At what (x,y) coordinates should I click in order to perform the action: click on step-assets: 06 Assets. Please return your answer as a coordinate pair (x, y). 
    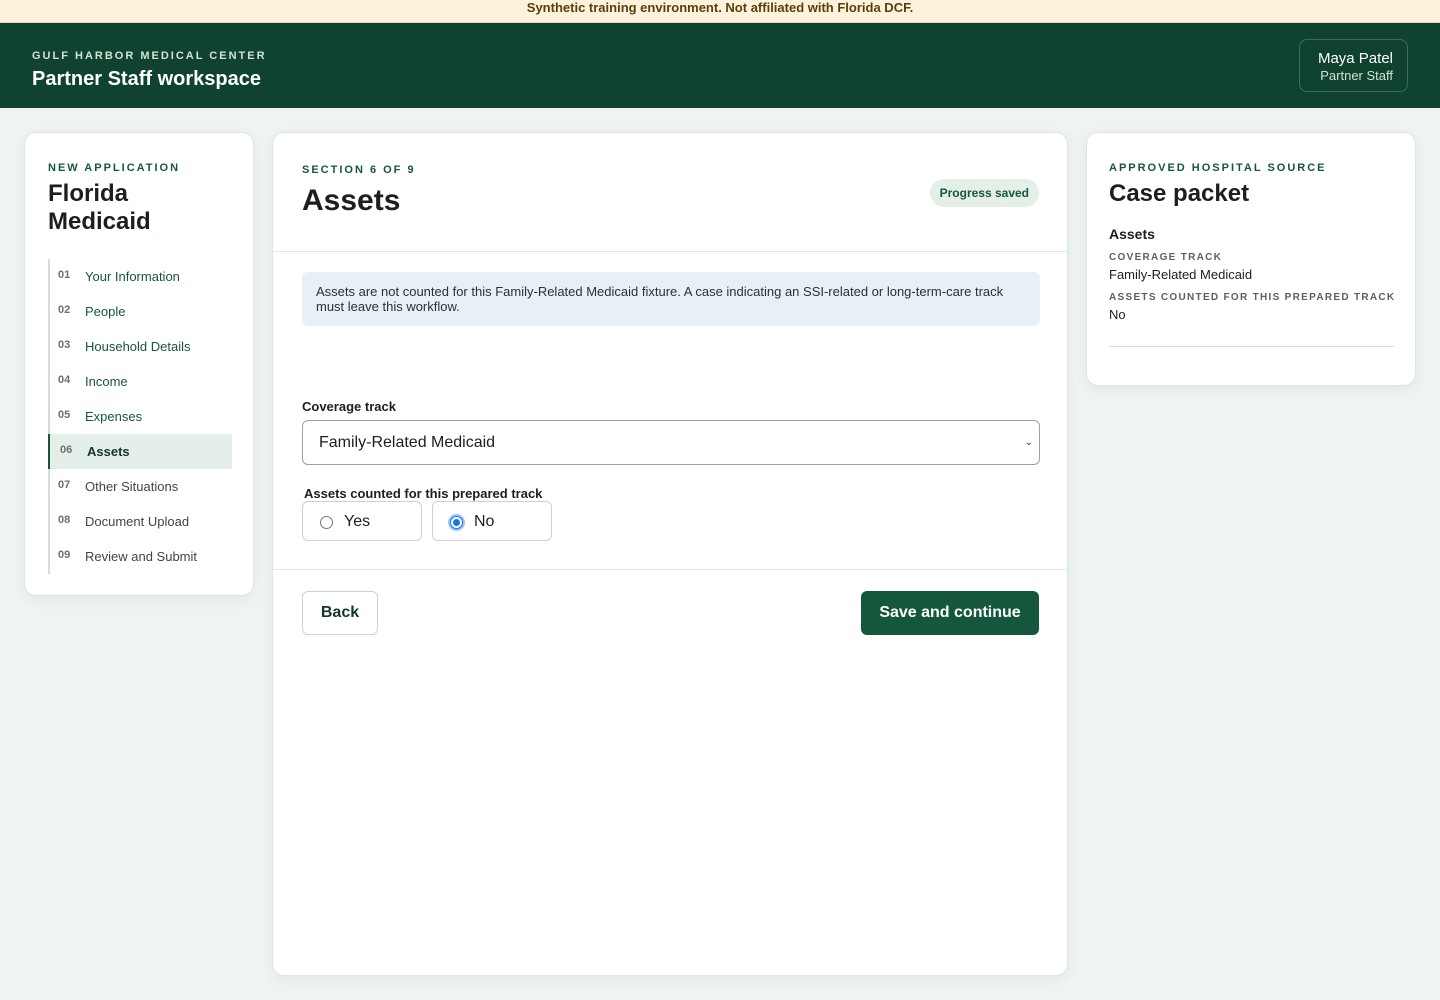
    Looking at the image, I should click on (140, 451).